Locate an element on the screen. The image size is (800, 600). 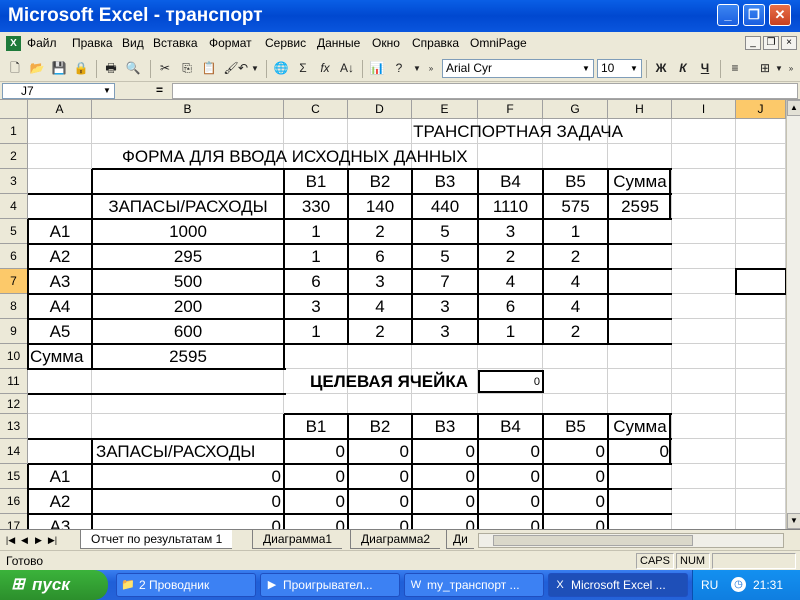
doc-restore-button: ❐ is located at coordinates (771, 43).